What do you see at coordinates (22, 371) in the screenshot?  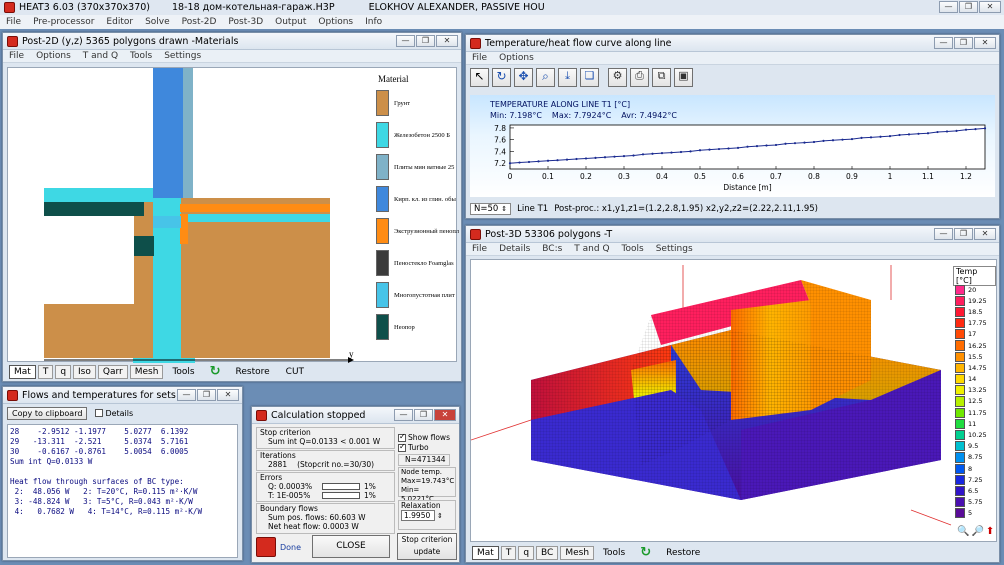 I see `post2d-tab-mat: Mat` at bounding box center [22, 371].